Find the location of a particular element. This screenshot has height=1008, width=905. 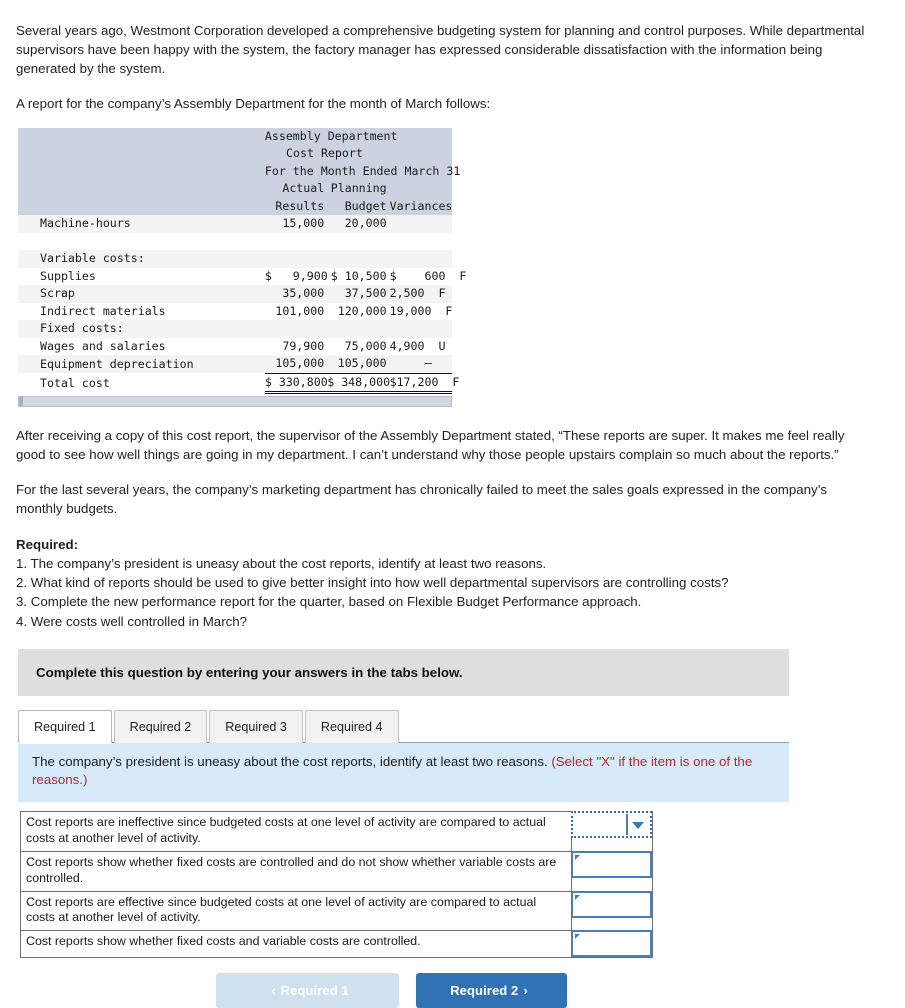

row-actual: 105,000 is located at coordinates (296, 364).